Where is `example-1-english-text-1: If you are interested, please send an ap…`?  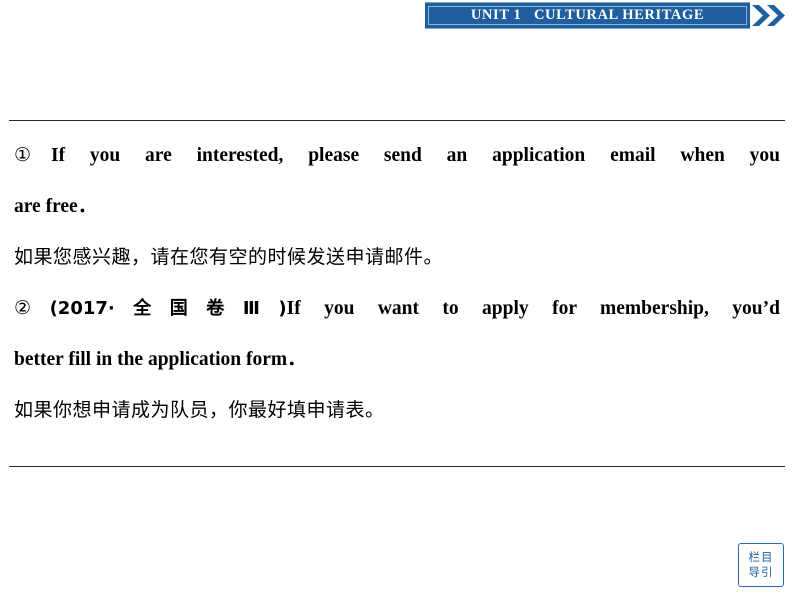 example-1-english-text-1: If you are interested, please send an ap… is located at coordinates (415, 155).